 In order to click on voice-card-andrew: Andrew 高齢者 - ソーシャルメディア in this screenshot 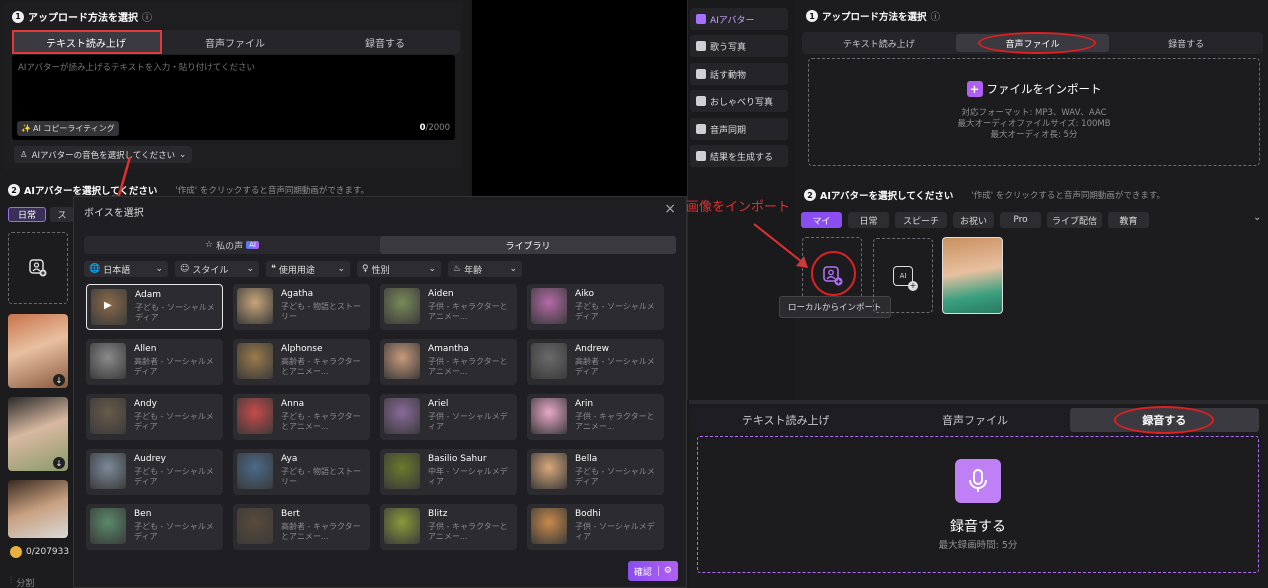, I will do `click(595, 362)`.